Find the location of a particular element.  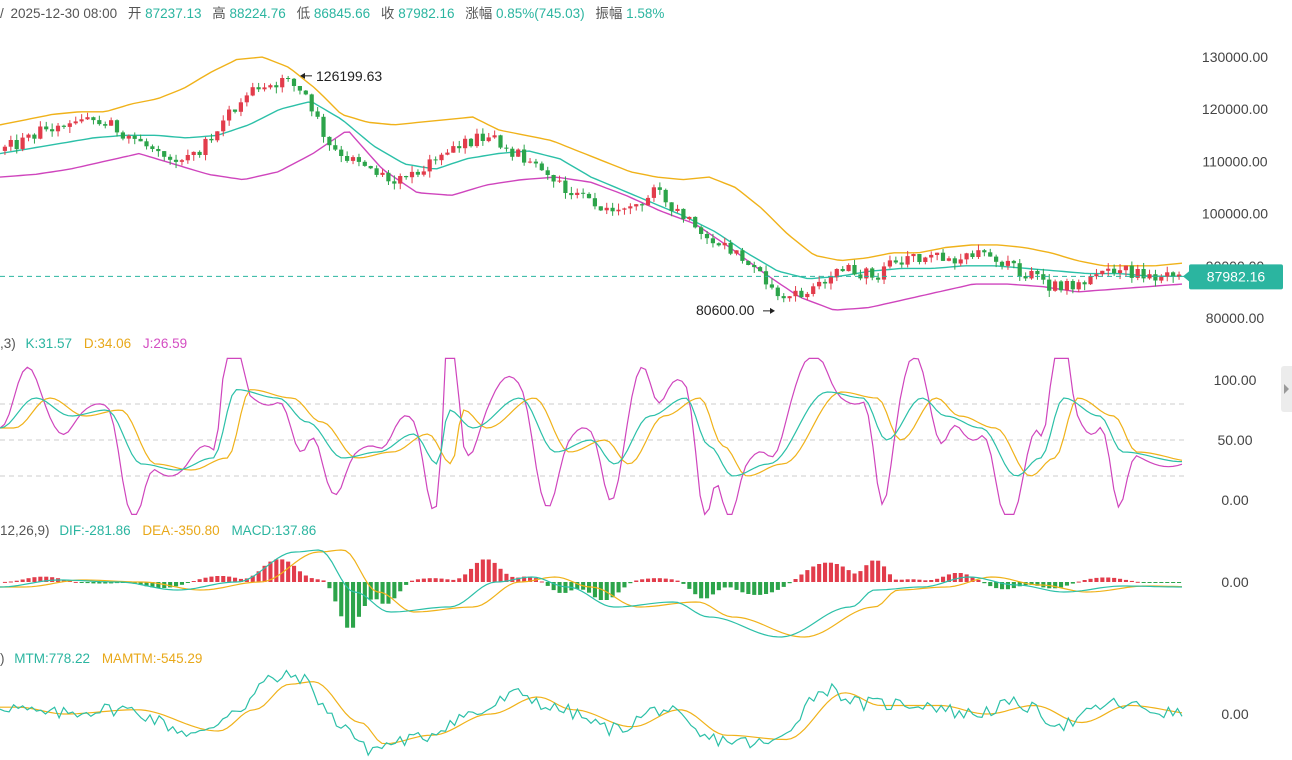

price-tick-label: 120000.00 is located at coordinates (1235, 109).